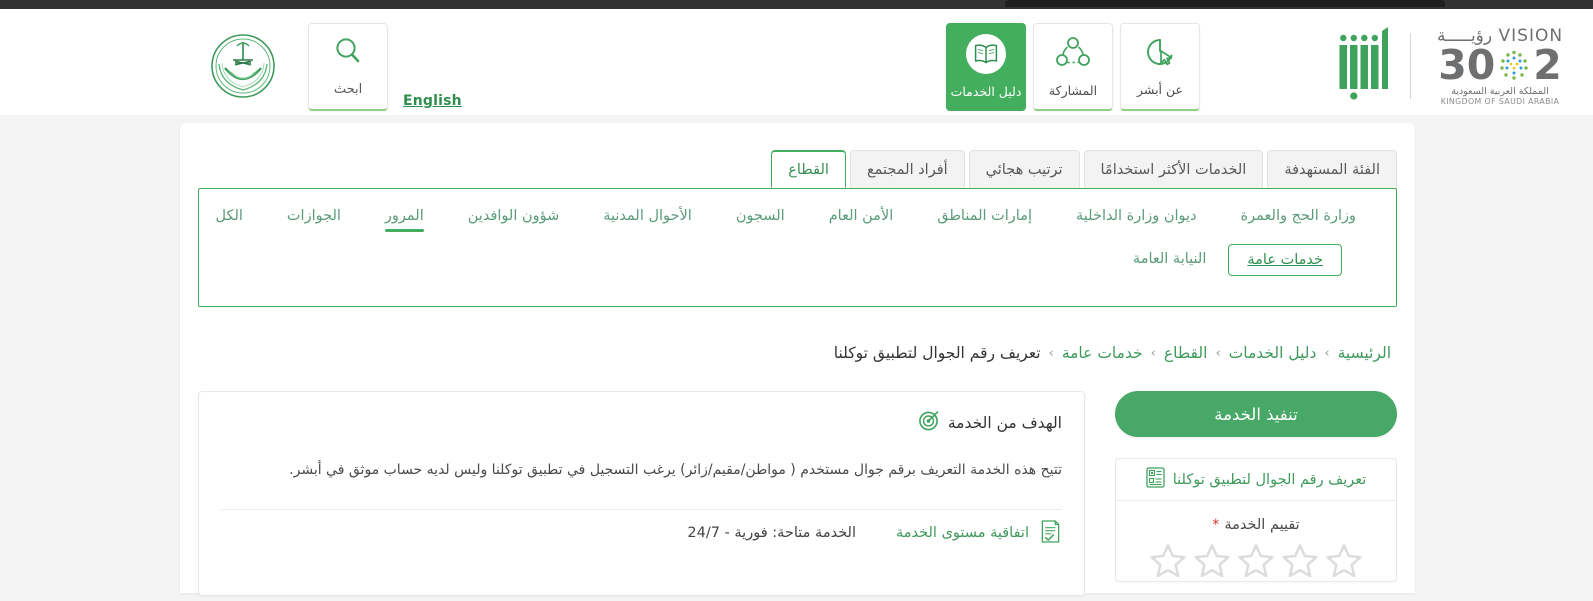 This screenshot has height=601, width=1593. I want to click on tab-label: أفراد المجتمع, so click(907, 169).